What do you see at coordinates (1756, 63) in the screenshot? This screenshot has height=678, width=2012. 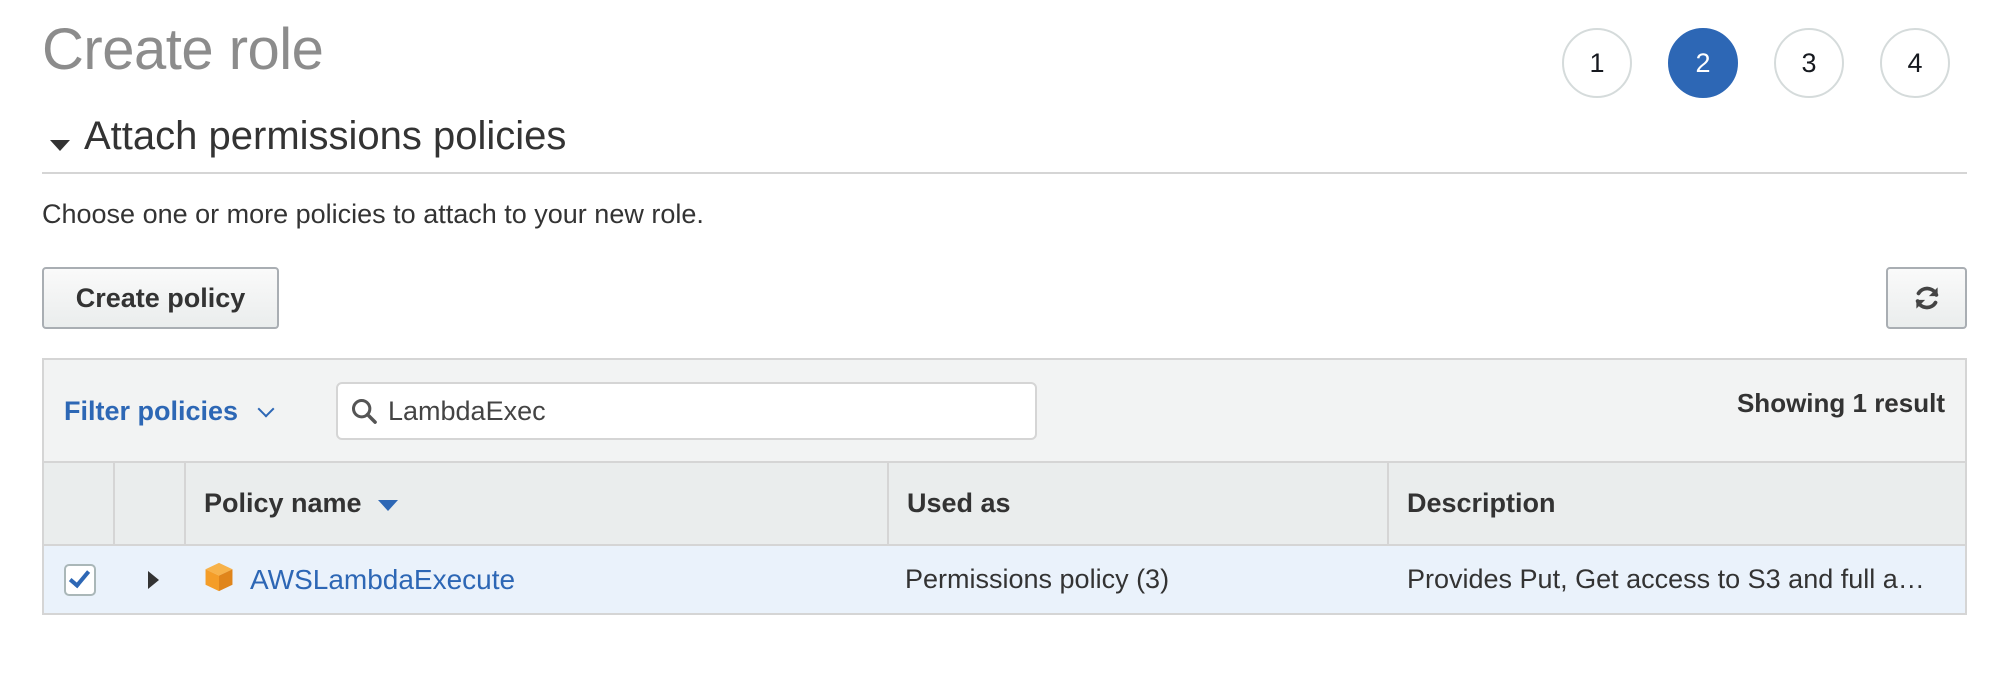 I see `wizard-steps: 1 2 3 4` at bounding box center [1756, 63].